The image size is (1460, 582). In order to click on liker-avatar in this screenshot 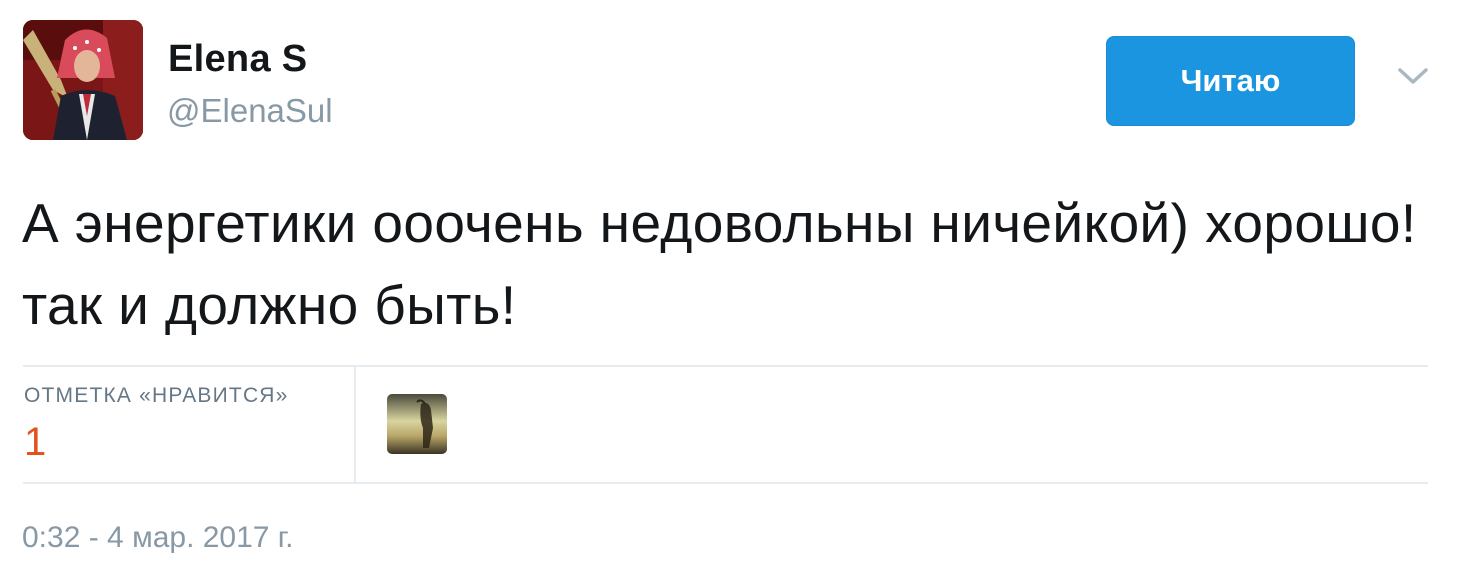, I will do `click(417, 424)`.